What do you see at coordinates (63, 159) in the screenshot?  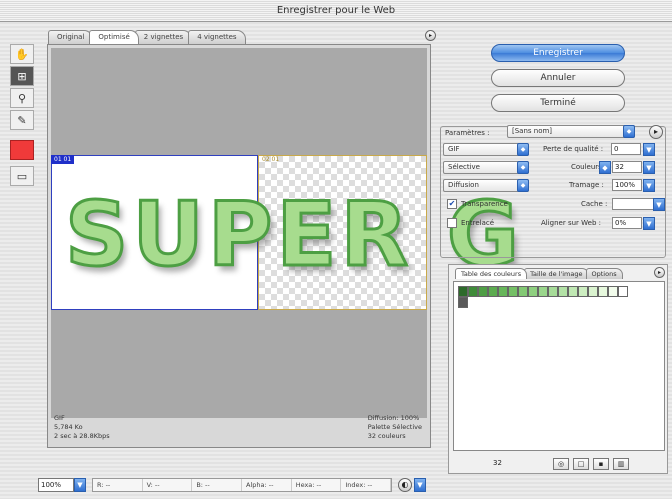 I see `slice-1-label: 01 01` at bounding box center [63, 159].